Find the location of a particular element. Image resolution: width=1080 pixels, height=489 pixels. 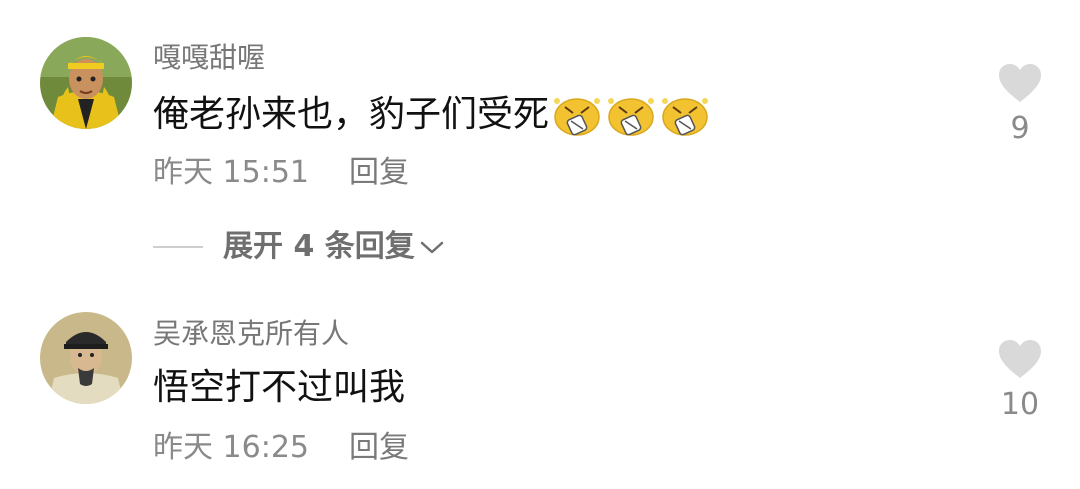

comment-username: 嘎嘎甜喔 is located at coordinates (209, 58).